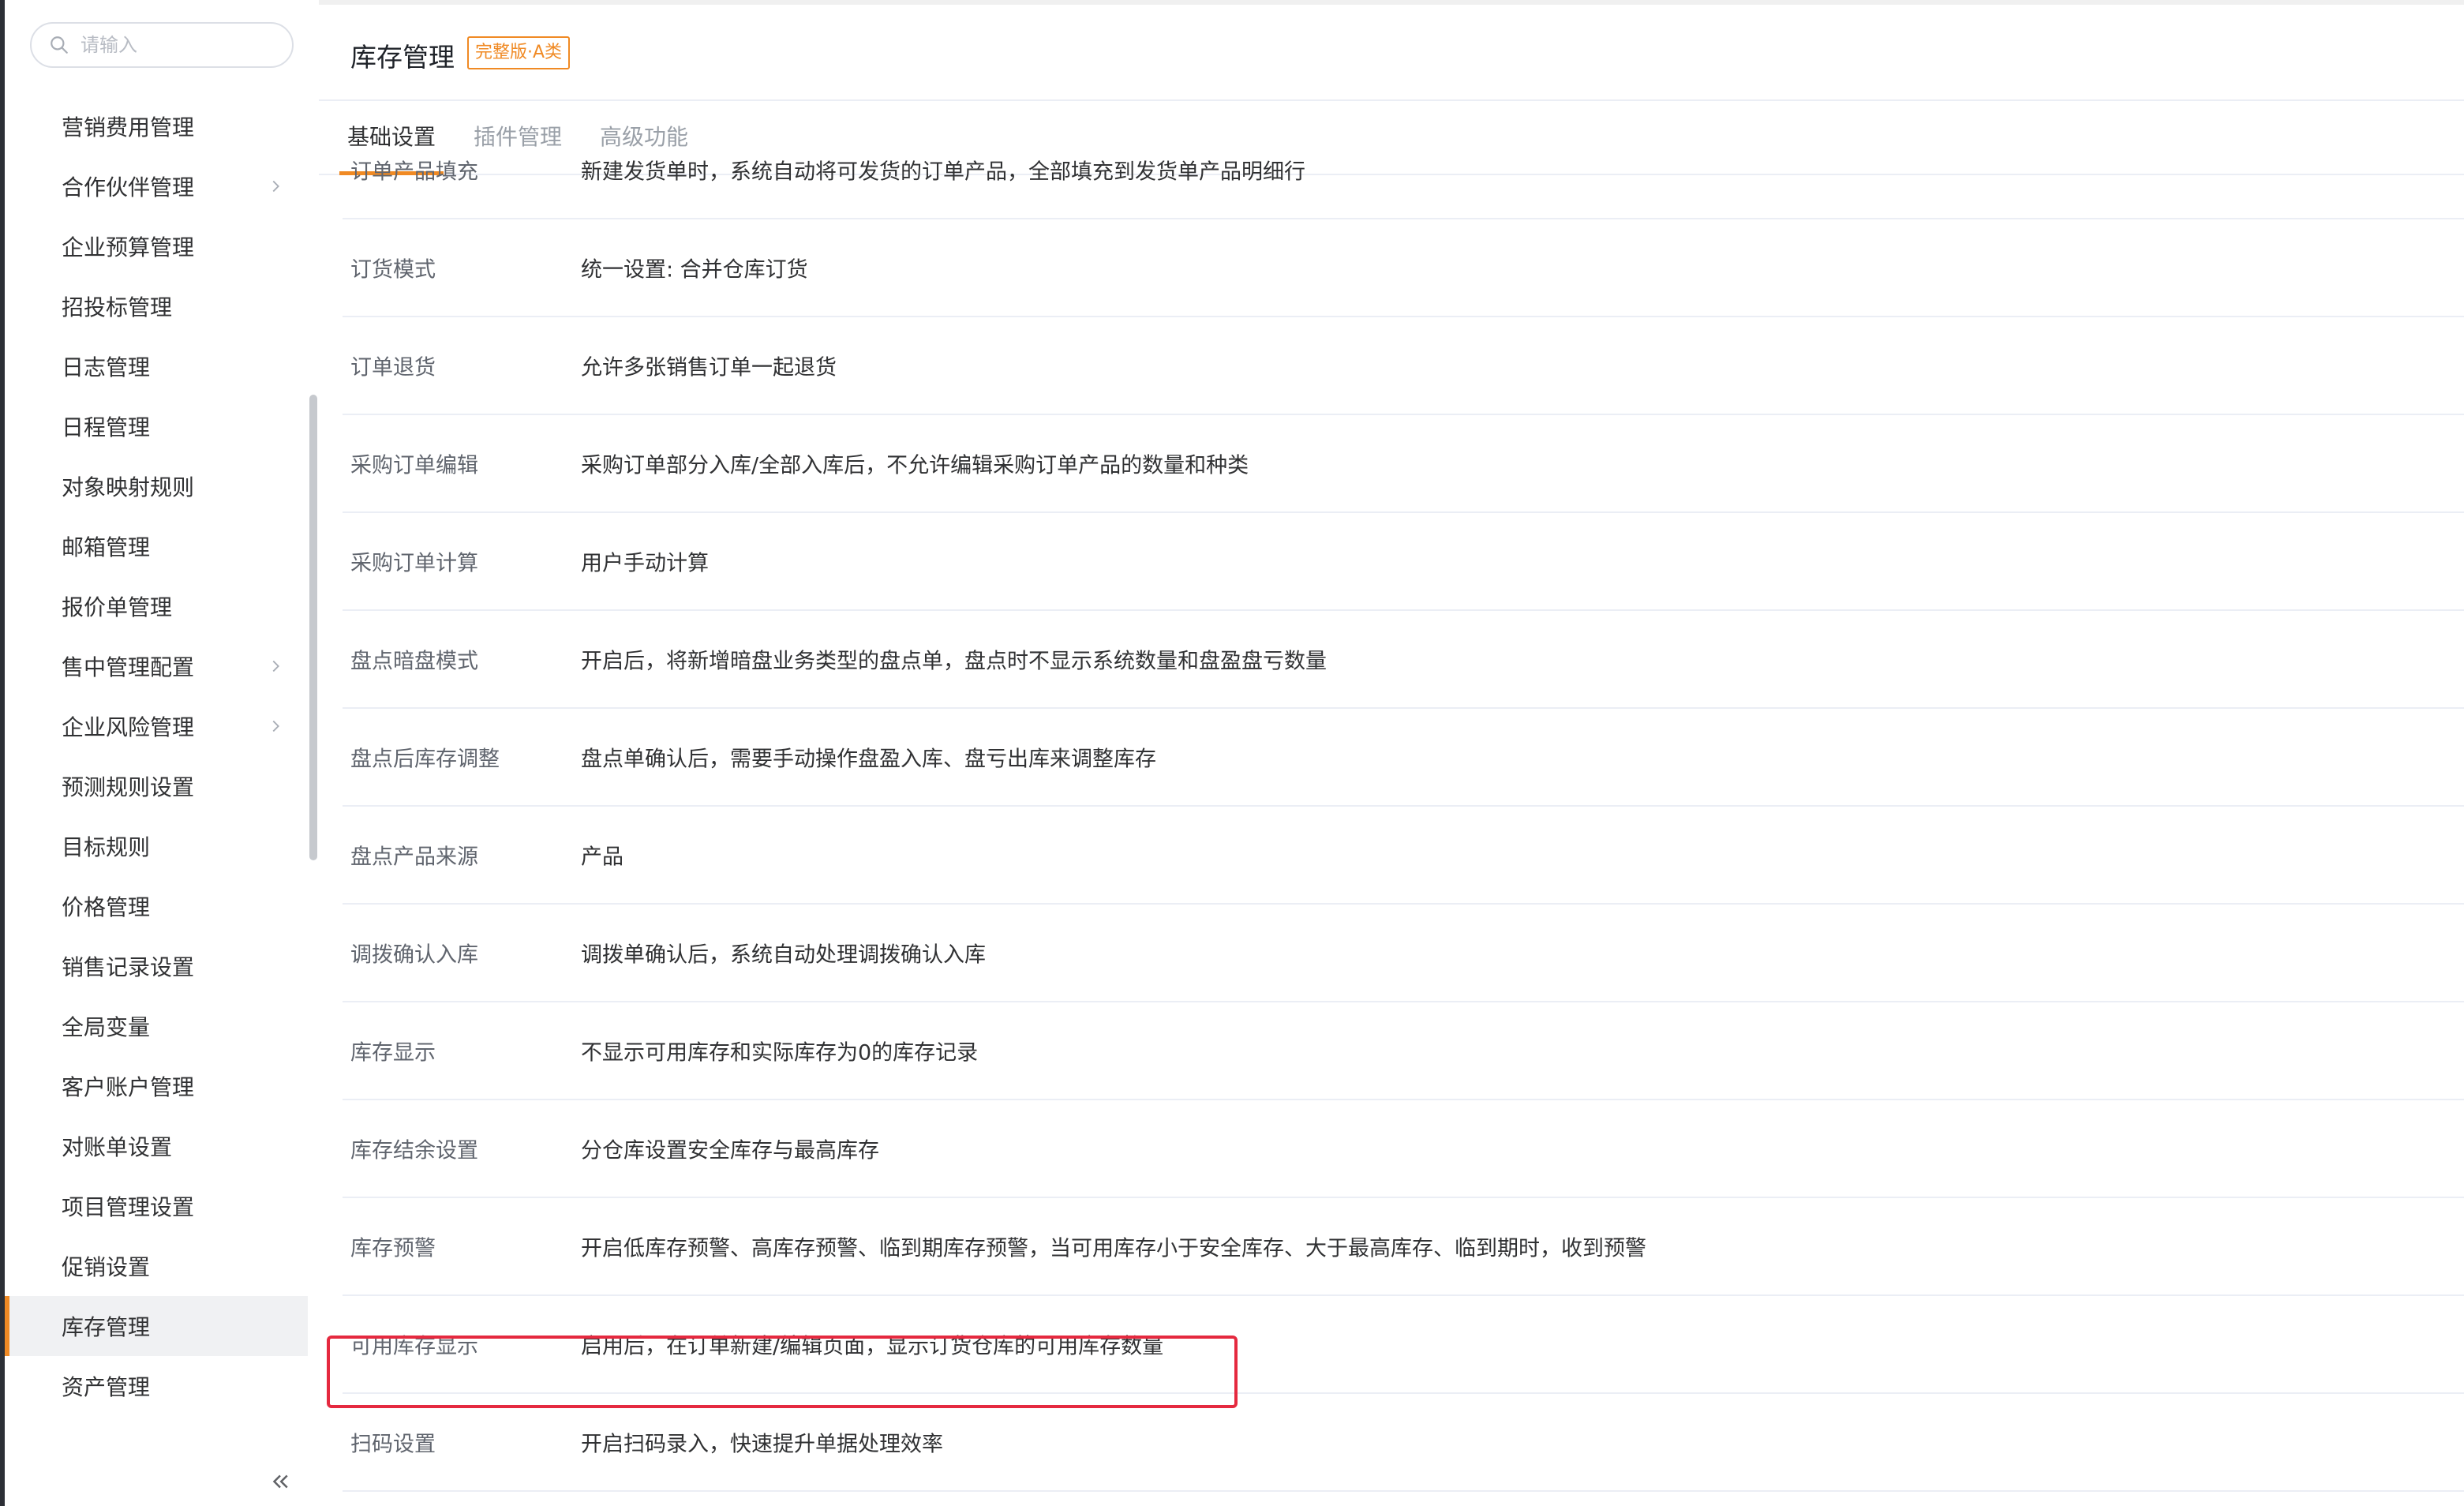  What do you see at coordinates (943, 172) in the screenshot?
I see `setting-value: 新建发货单时，系统自动将可发货的订单产品，全部填充到发货单产品明细行` at bounding box center [943, 172].